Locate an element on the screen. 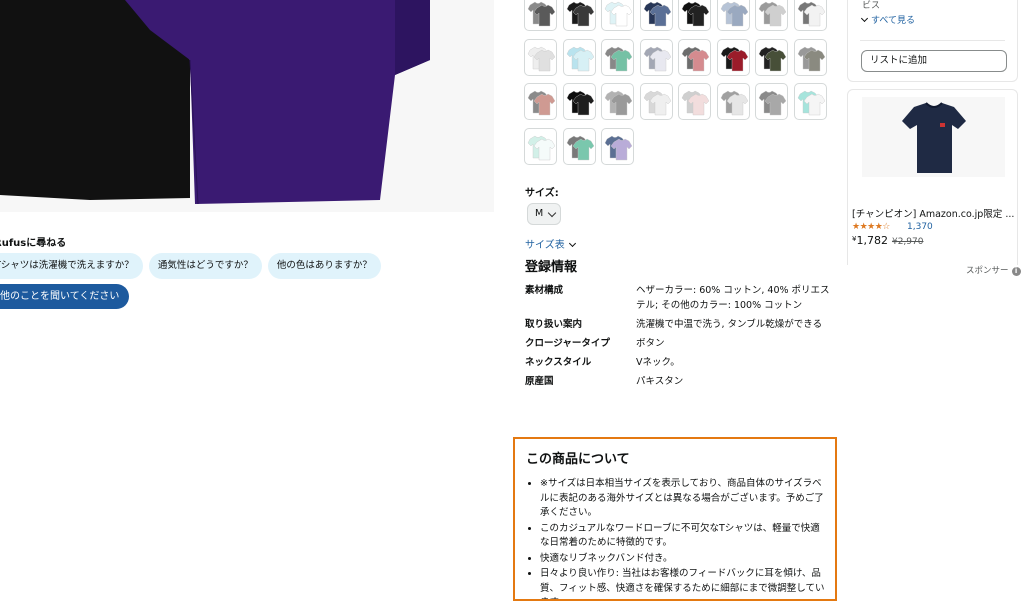 This screenshot has height=602, width=1024. spec-key: ネックスタイル is located at coordinates (558, 362).